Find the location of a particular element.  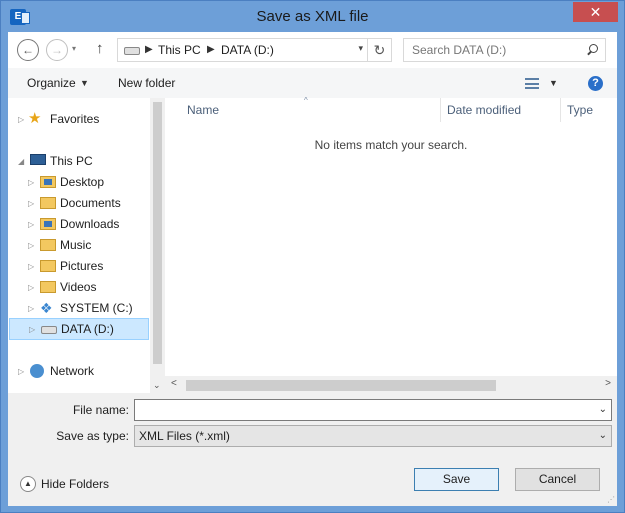

view-options-icon is located at coordinates (532, 83).